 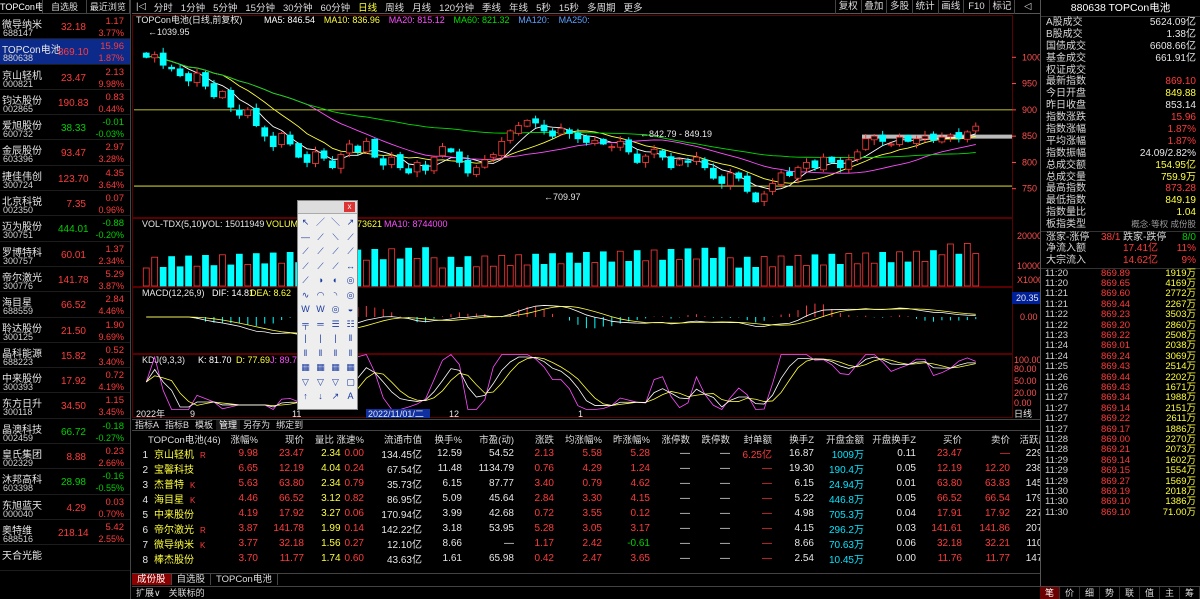 I want to click on watchlist-row: 钧达股份 002865 190.83 0.83 0.44%, so click(x=65, y=103).